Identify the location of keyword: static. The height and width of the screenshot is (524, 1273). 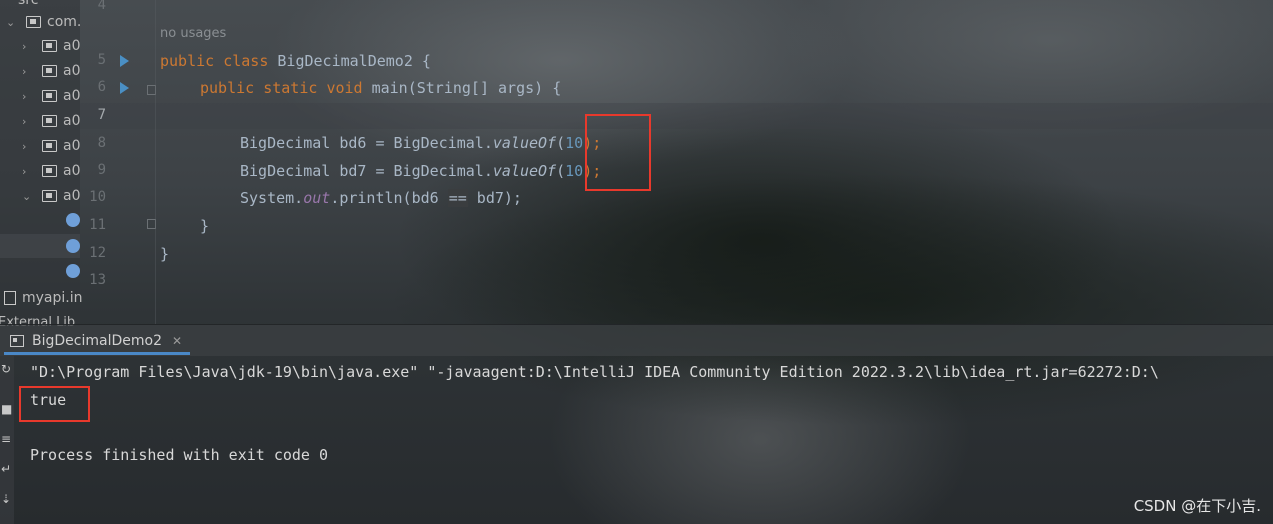
(290, 88).